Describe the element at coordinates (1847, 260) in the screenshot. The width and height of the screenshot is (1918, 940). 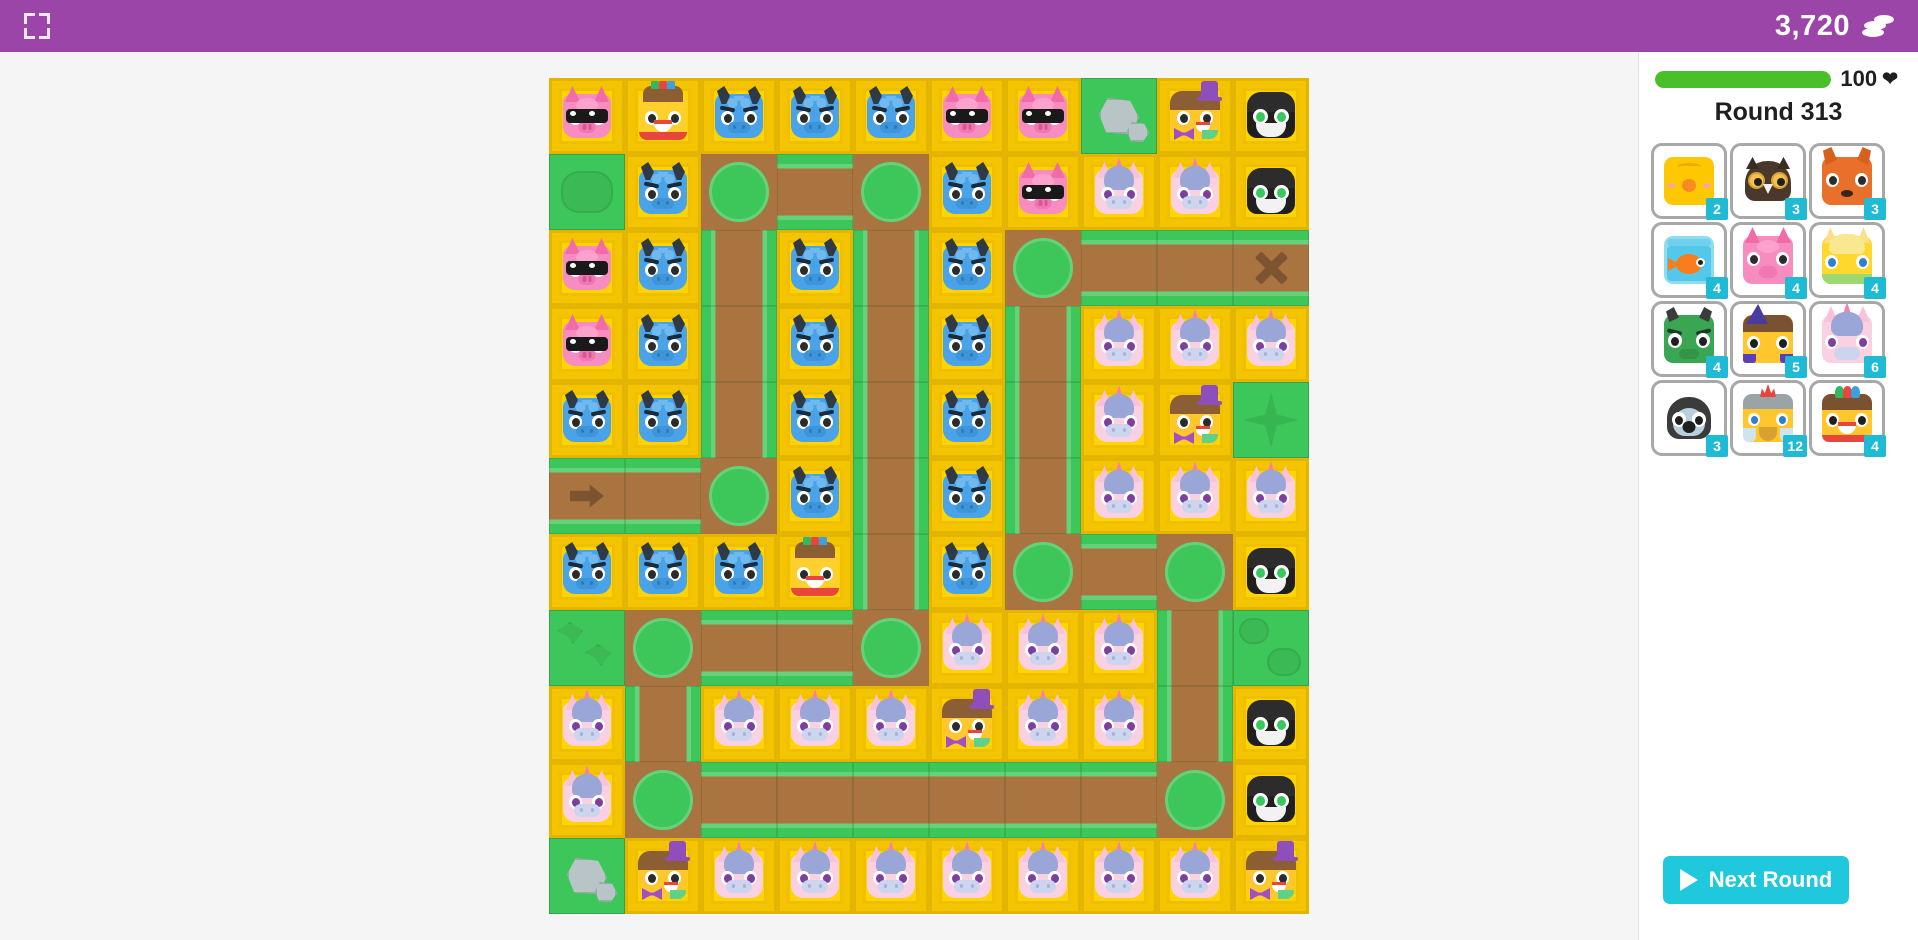
I see `card-horse: 4` at that location.